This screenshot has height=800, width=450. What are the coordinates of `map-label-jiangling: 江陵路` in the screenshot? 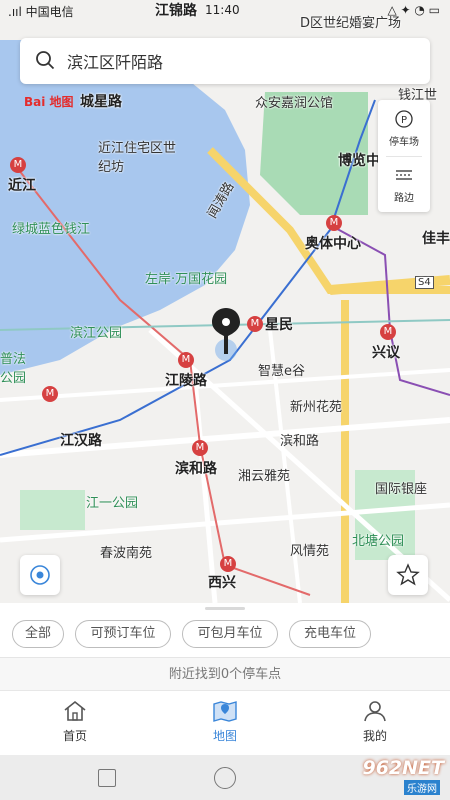 It's located at (186, 381).